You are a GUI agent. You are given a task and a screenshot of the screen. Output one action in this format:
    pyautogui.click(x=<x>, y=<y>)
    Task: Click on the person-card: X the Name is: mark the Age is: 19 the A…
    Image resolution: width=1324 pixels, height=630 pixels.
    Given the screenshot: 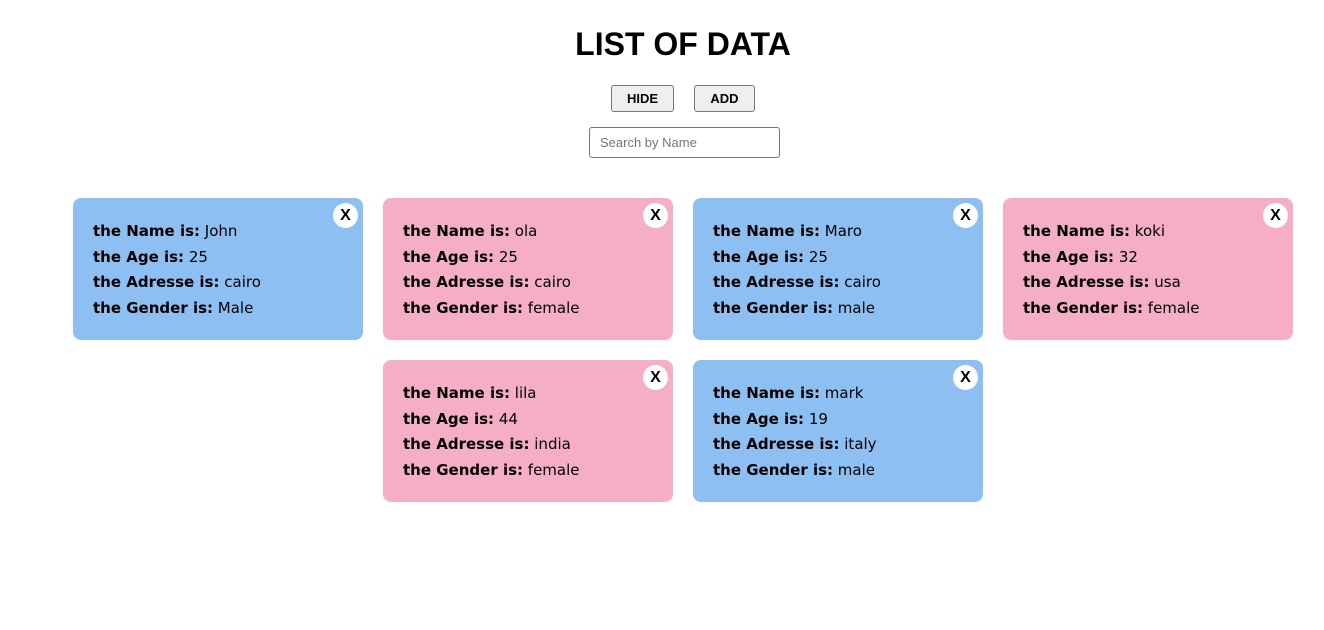 What is the action you would take?
    pyautogui.click(x=838, y=431)
    